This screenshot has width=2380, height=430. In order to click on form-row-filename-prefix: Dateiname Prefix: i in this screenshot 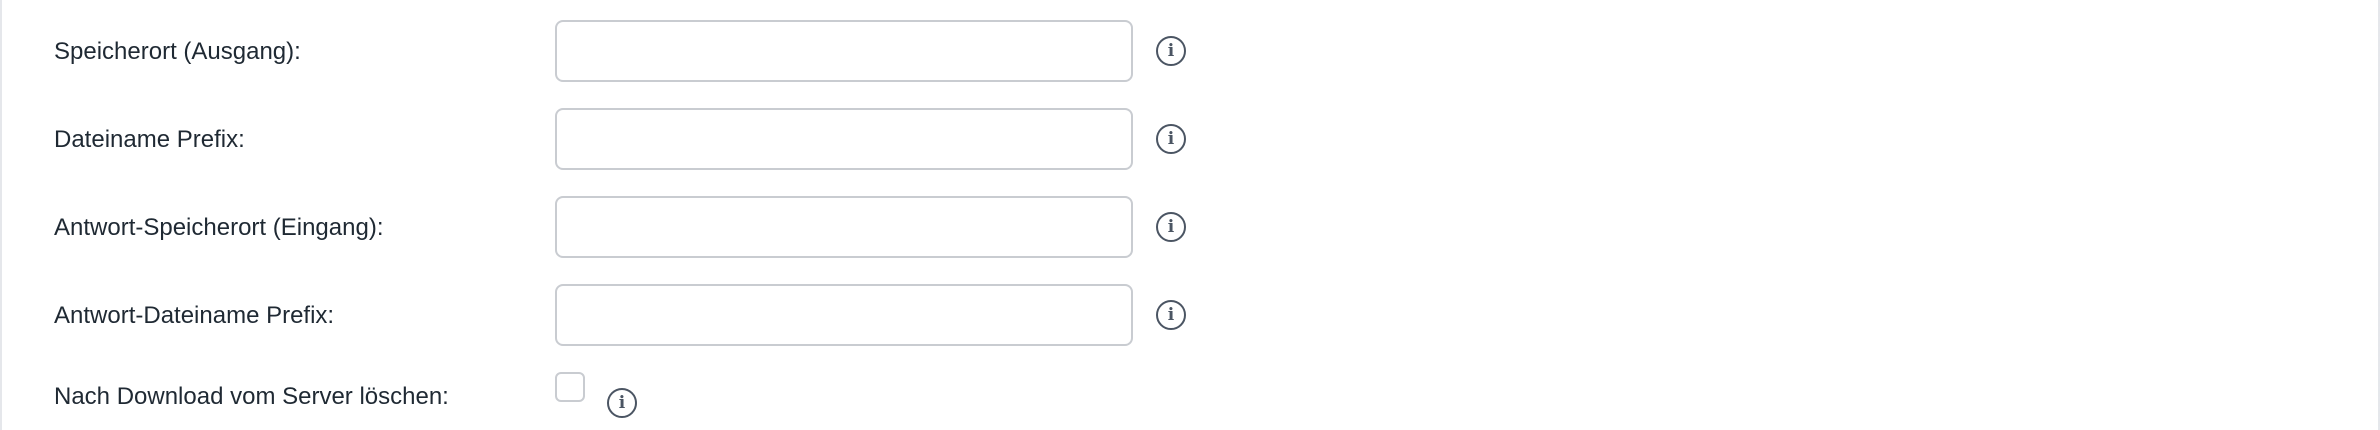, I will do `click(650, 140)`.